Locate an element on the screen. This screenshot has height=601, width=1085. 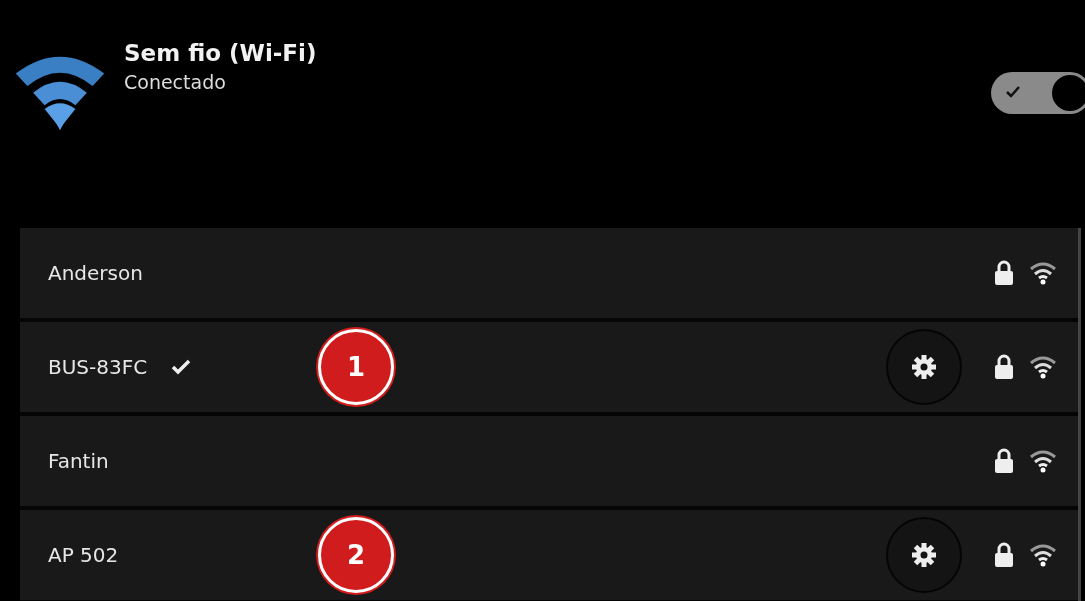
wifi-toggle is located at coordinates (1038, 93).